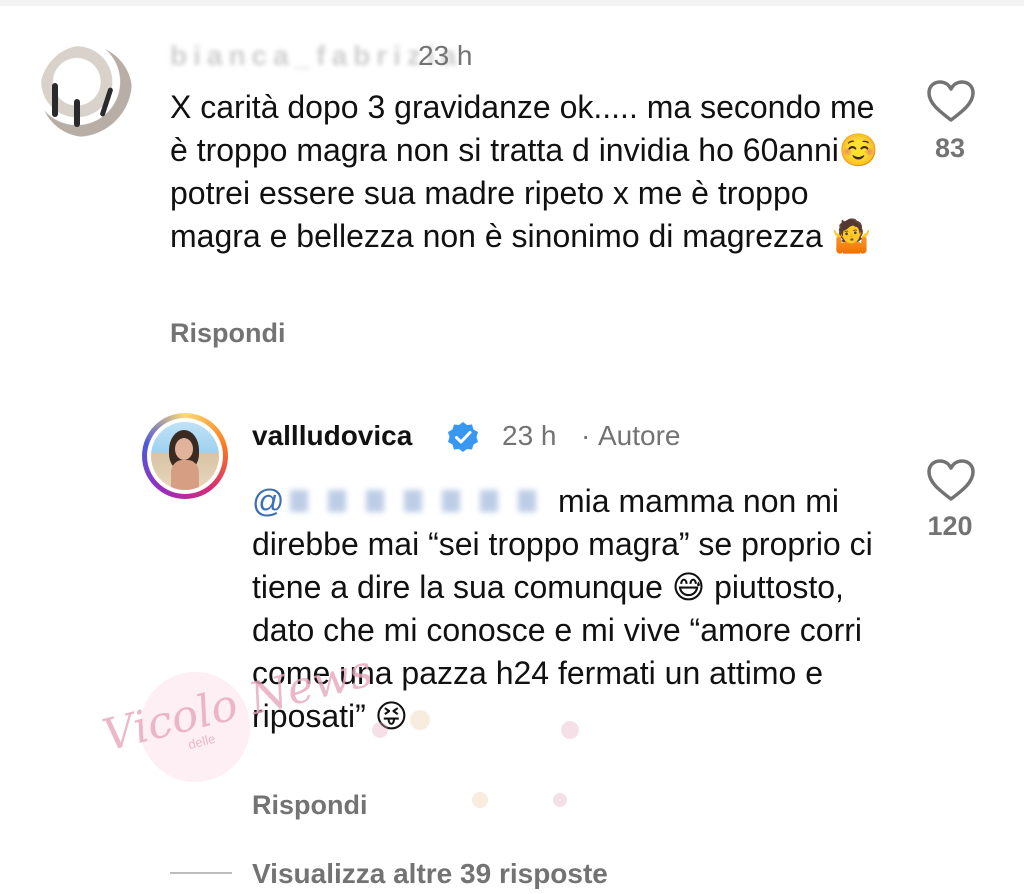 Image resolution: width=1024 pixels, height=894 pixels. Describe the element at coordinates (950, 526) in the screenshot. I see `like-count: 120` at that location.